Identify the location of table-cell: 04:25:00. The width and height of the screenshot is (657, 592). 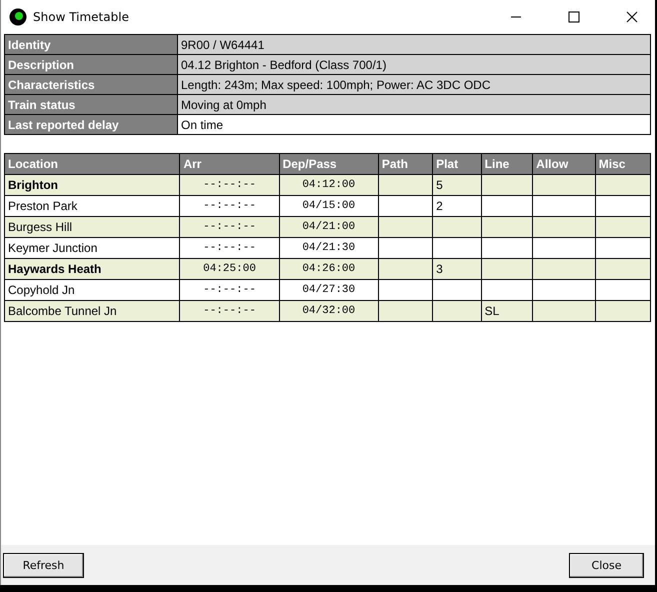
(230, 269).